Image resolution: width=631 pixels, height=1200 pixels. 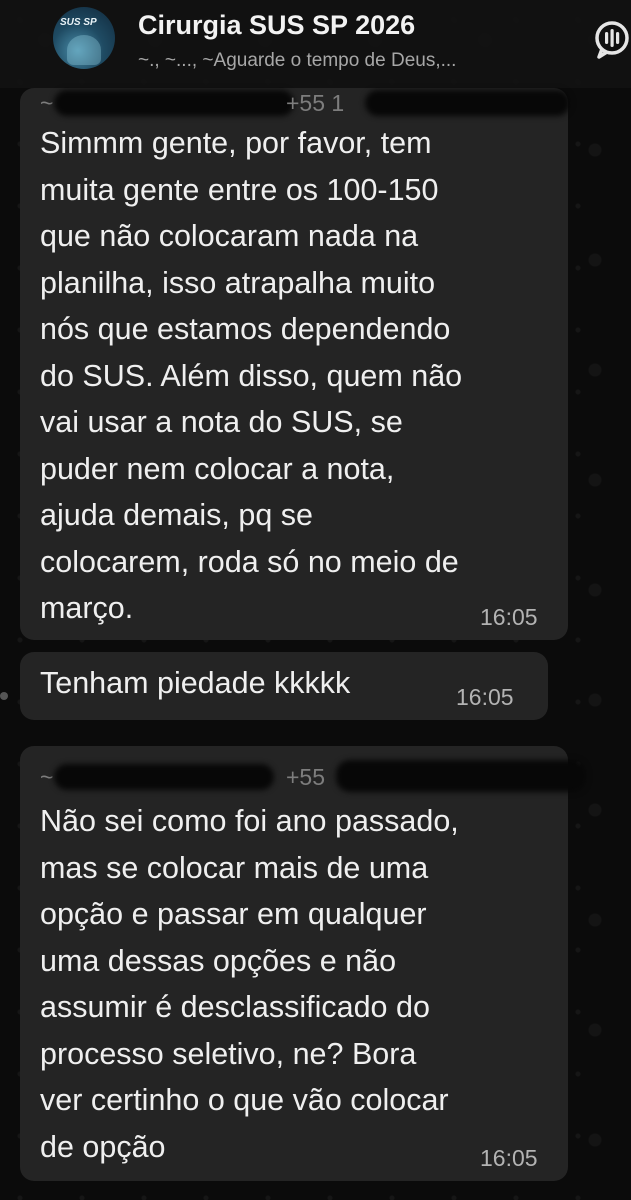 What do you see at coordinates (195, 683) in the screenshot?
I see `message-text: Tenham piedade kkkkk` at bounding box center [195, 683].